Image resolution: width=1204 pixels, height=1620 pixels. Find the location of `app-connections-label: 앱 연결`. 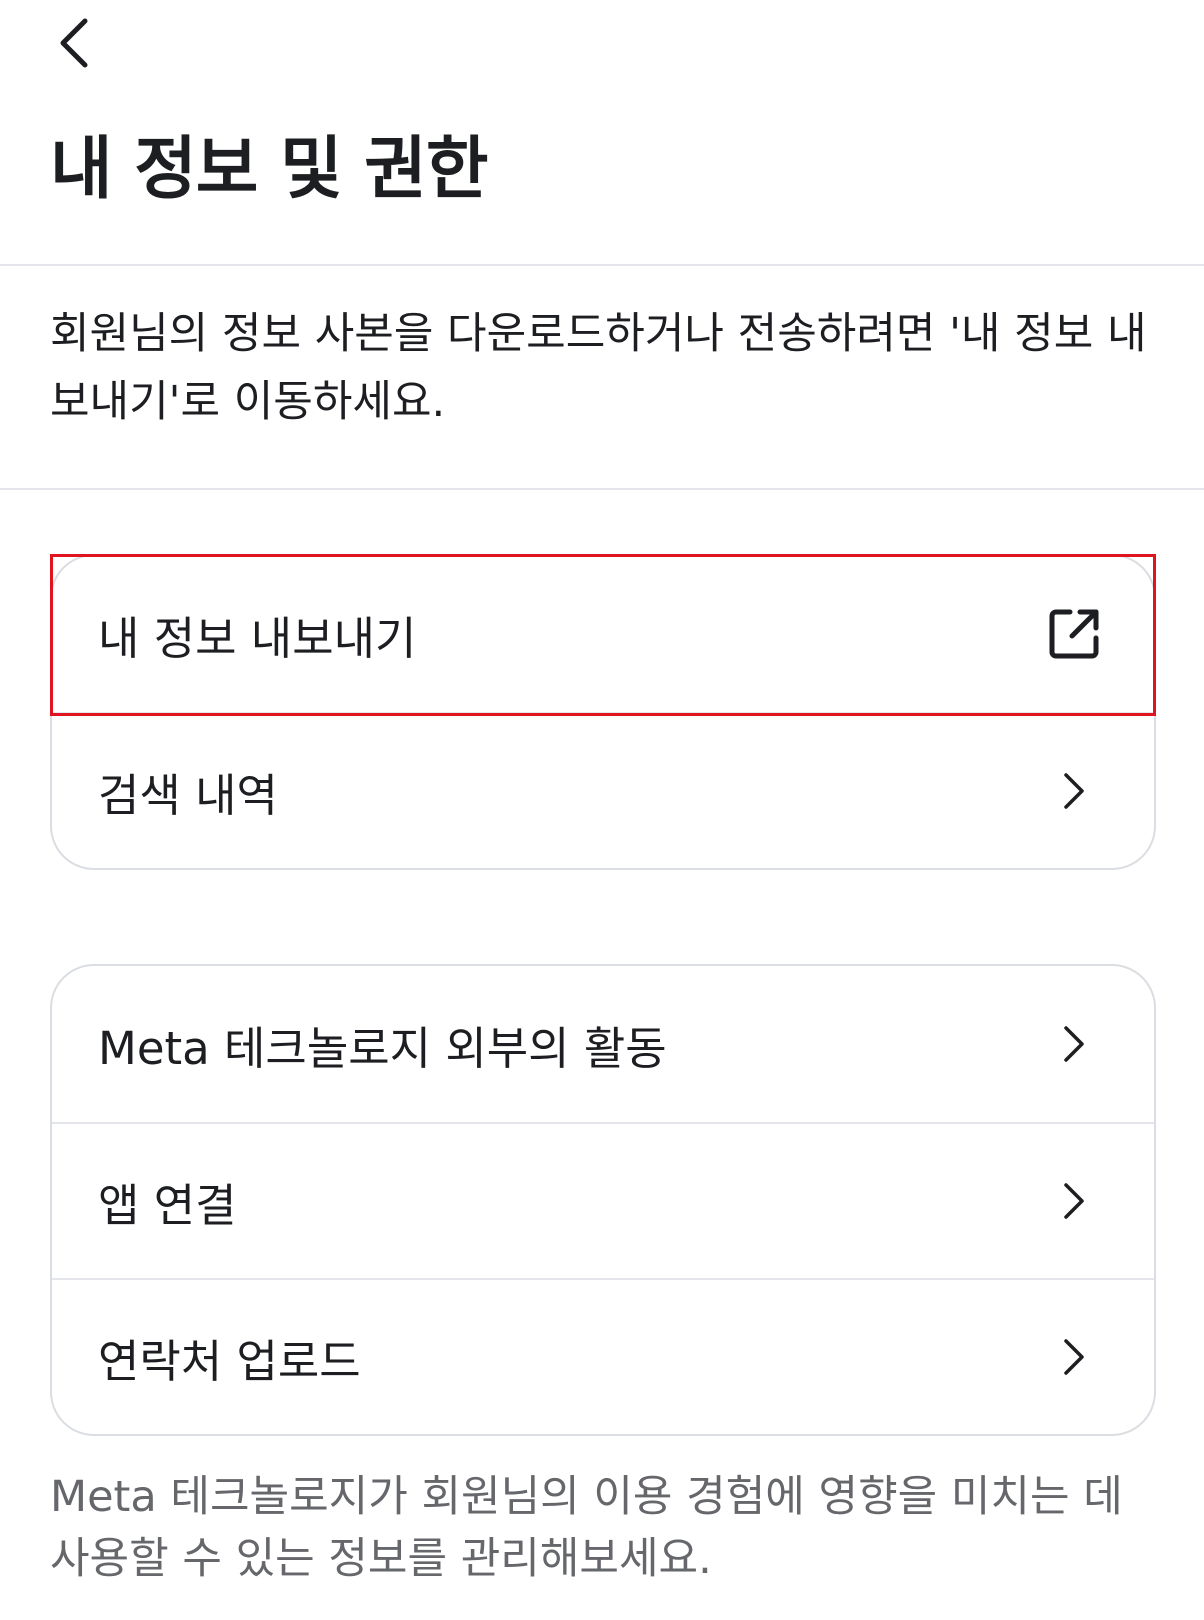

app-connections-label: 앱 연결 is located at coordinates (167, 1205).